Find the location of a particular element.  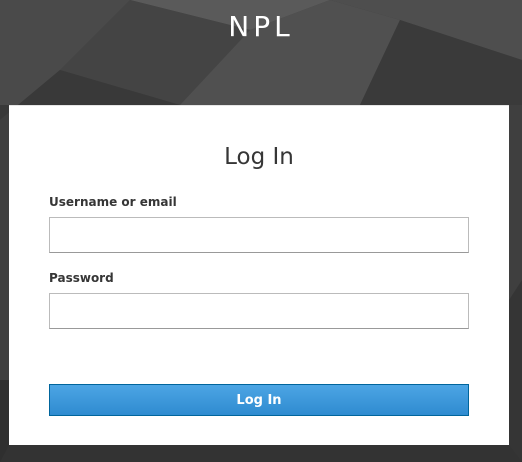

login-title: Log In is located at coordinates (259, 157).